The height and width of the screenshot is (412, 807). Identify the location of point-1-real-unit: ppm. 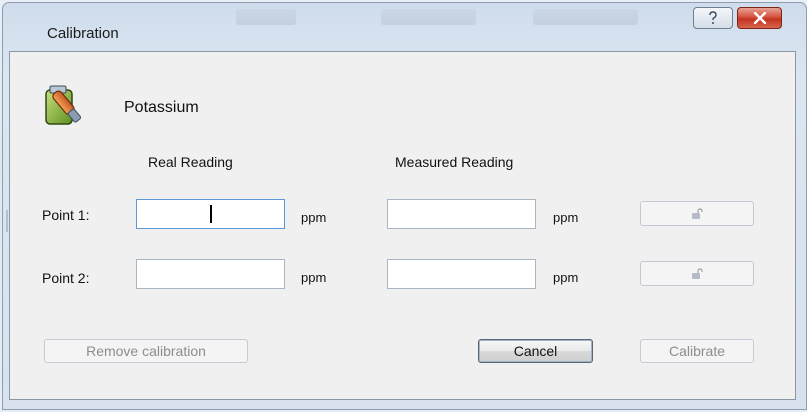
(314, 217).